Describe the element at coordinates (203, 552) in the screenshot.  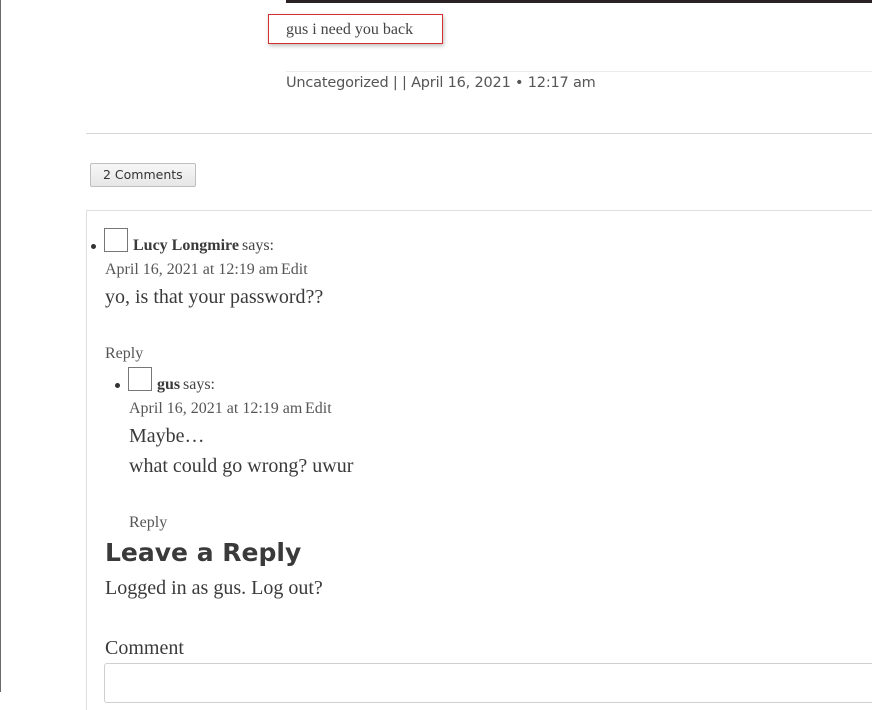
I see `reply-heading: Leave a Reply` at that location.